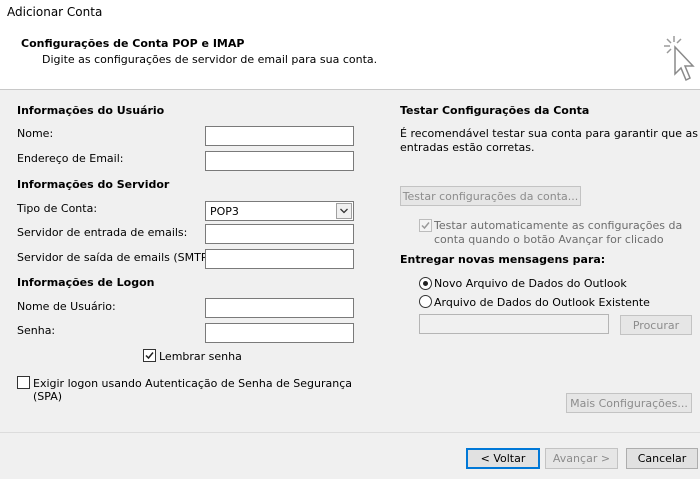 This screenshot has height=479, width=700. What do you see at coordinates (279, 211) in the screenshot?
I see `account-type-select: POP3` at bounding box center [279, 211].